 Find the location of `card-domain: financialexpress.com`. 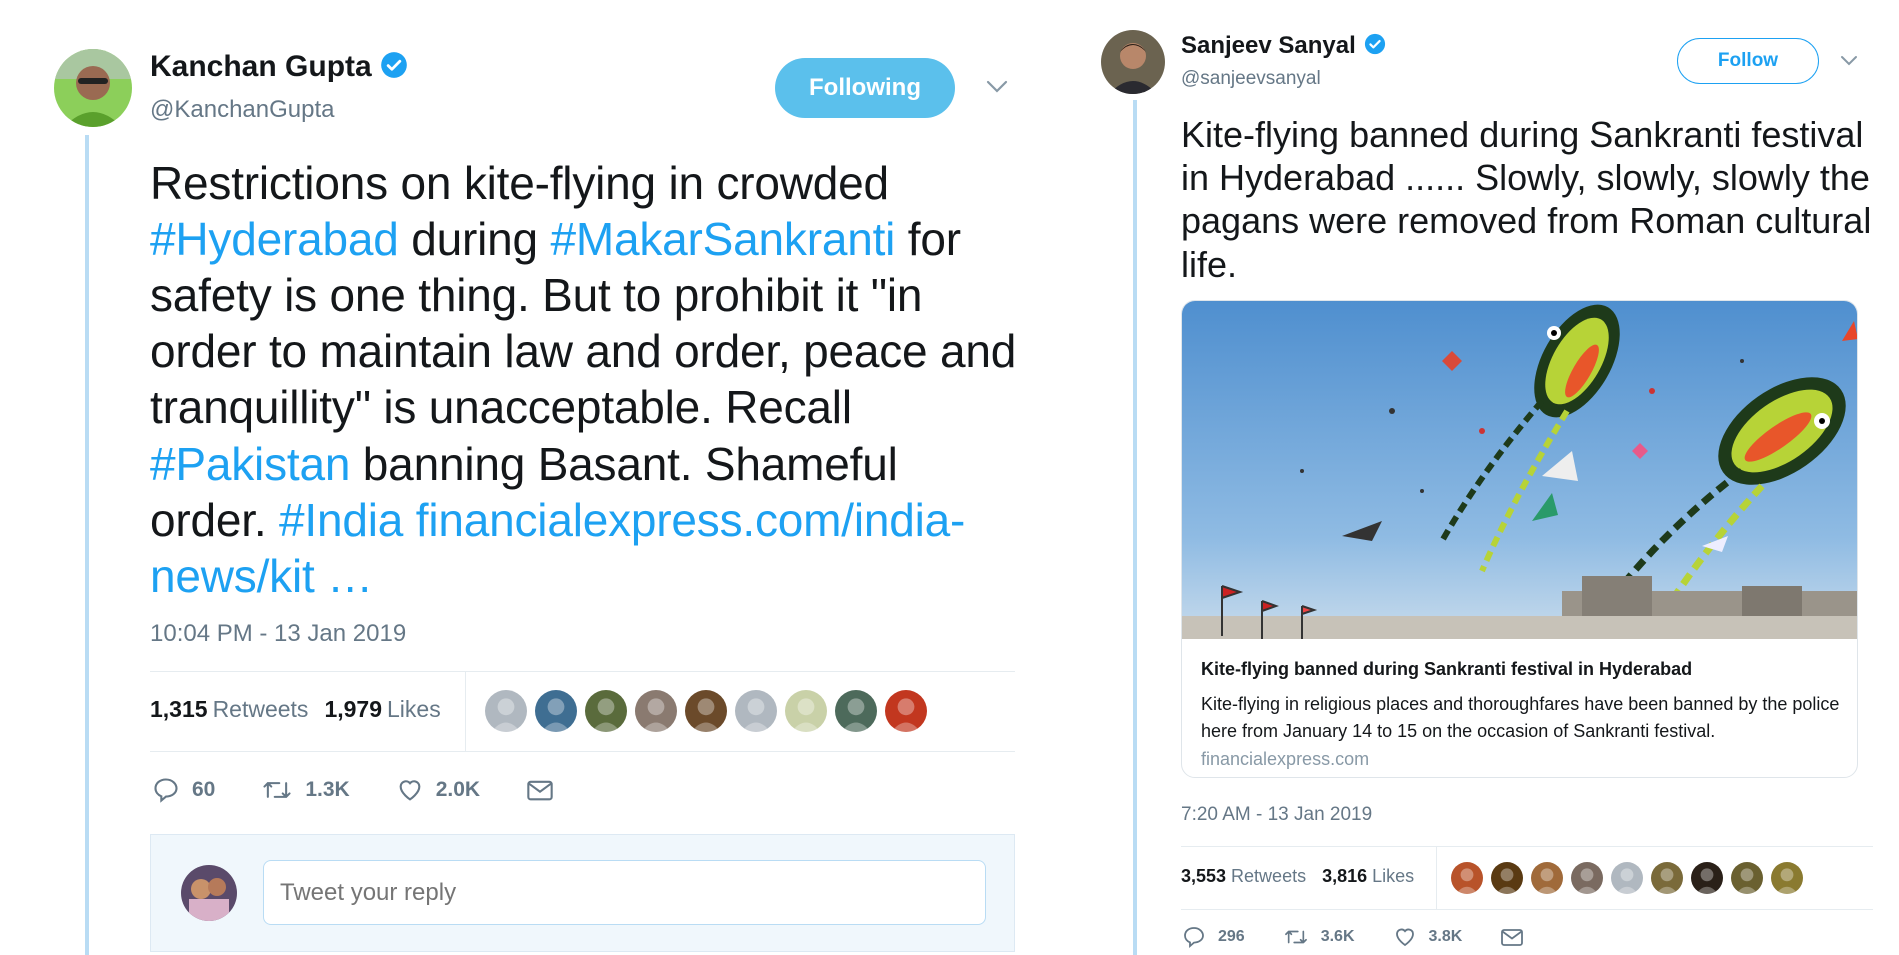

card-domain: financialexpress.com is located at coordinates (1285, 759).